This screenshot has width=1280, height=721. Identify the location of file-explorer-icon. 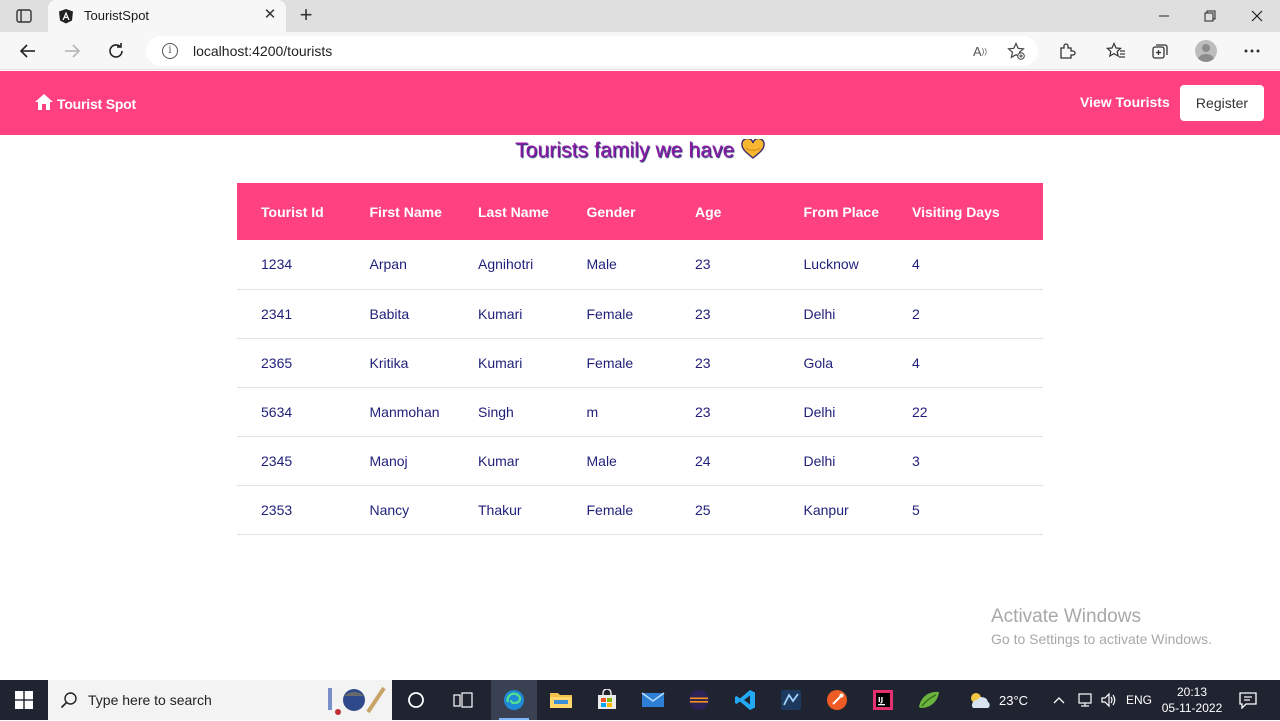
(561, 700).